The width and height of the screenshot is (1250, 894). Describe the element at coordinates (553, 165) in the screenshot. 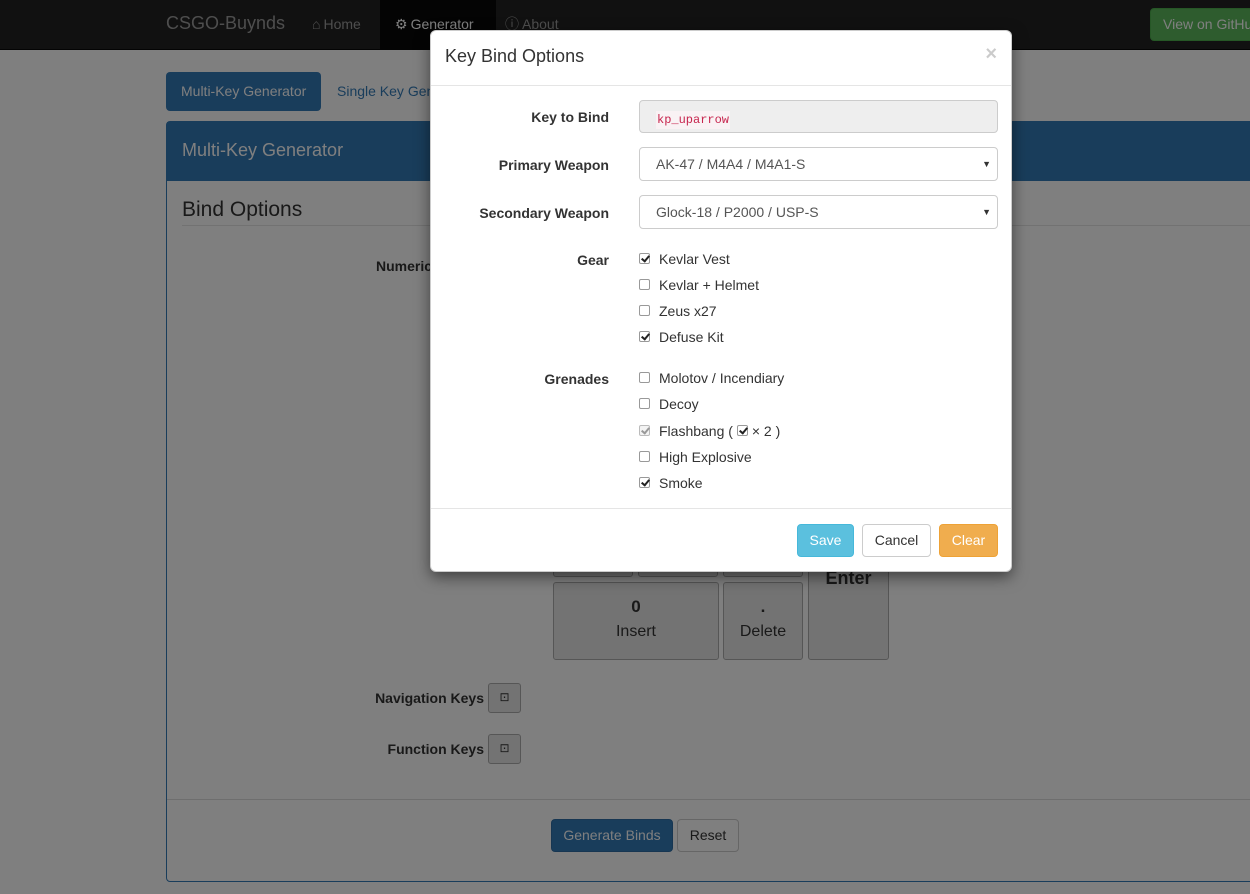

I see `primary-weapon-label: Primary Weapon` at that location.